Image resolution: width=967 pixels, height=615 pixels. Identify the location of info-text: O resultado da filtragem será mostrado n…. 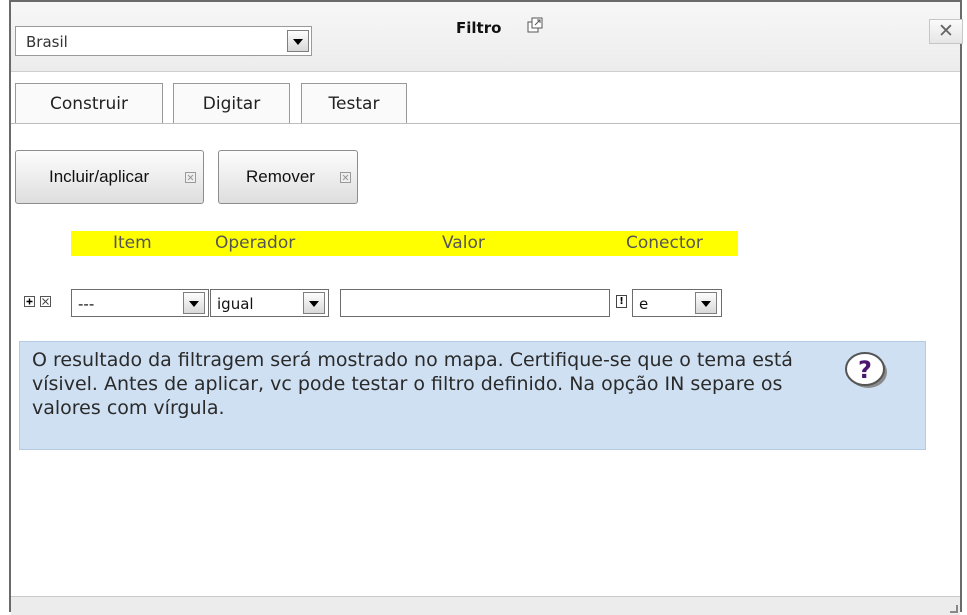
(412, 384).